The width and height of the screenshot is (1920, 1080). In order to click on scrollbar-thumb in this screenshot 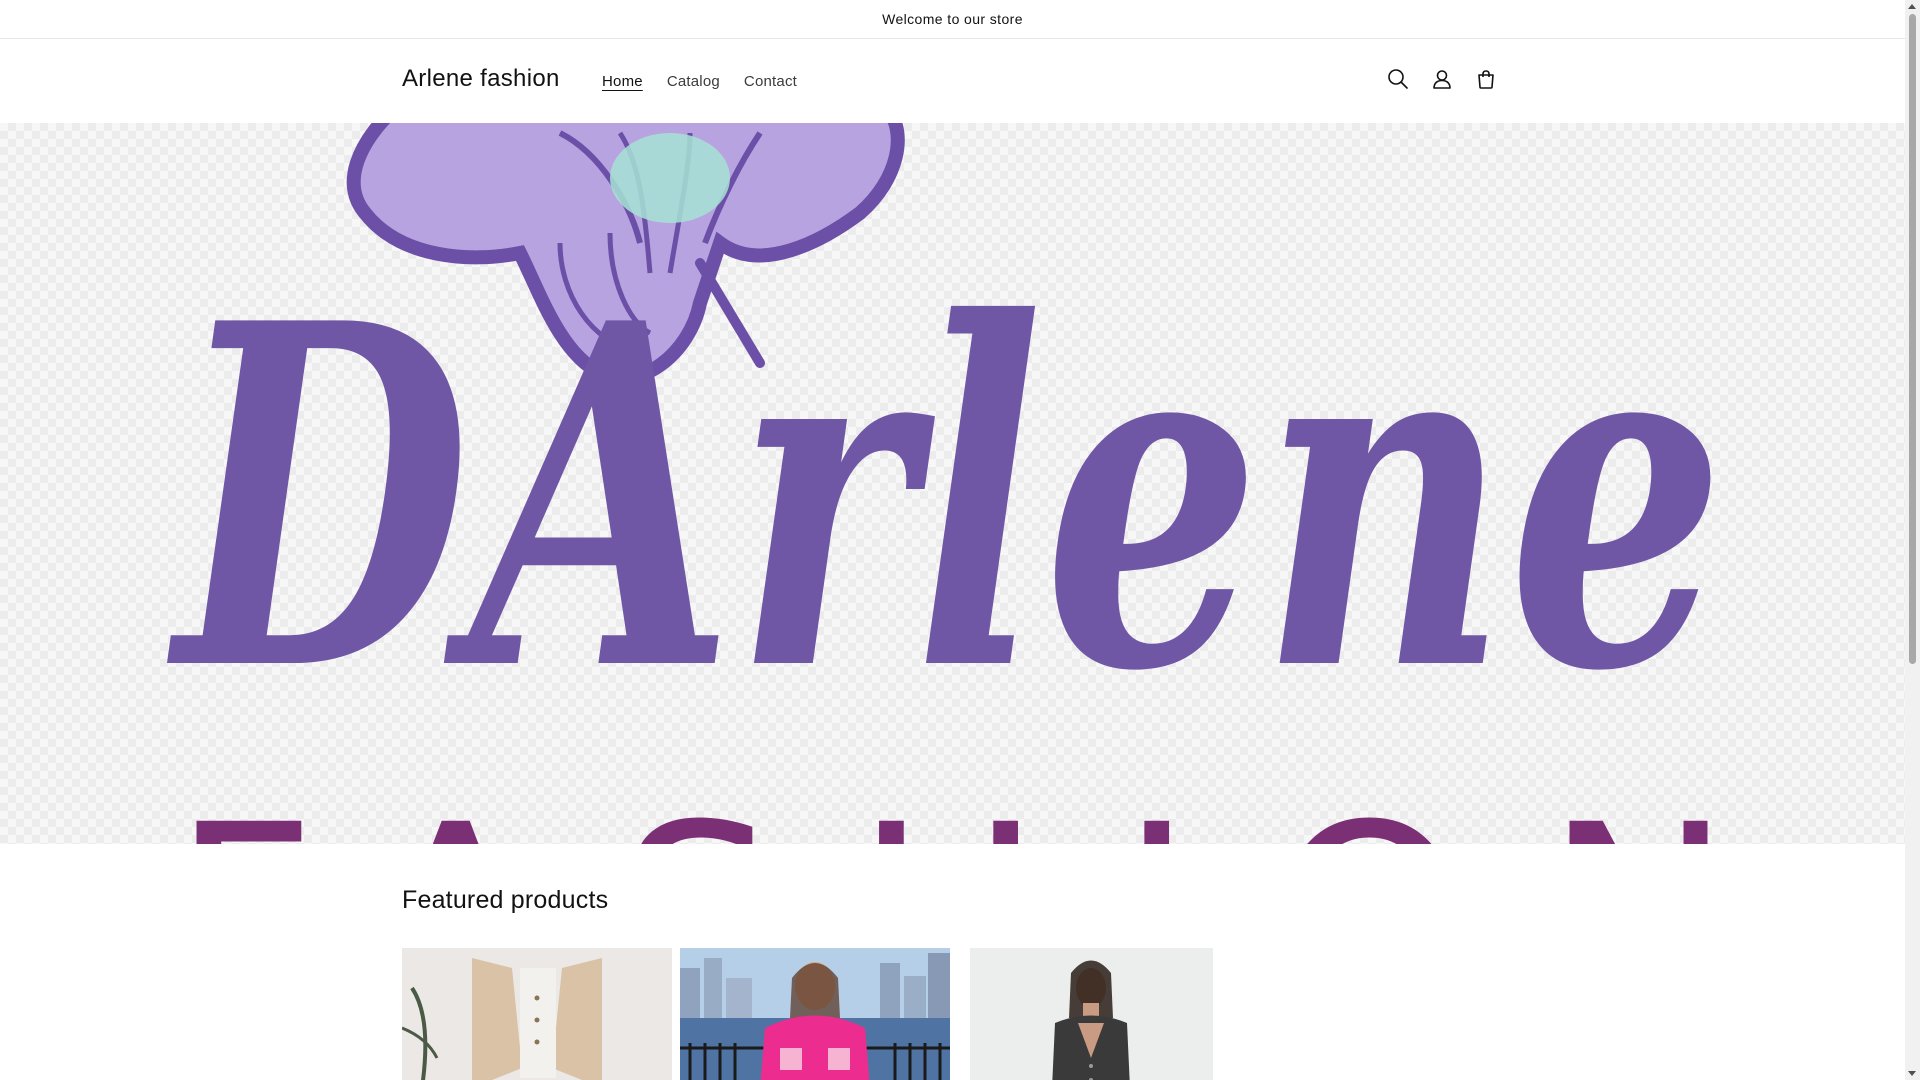, I will do `click(1912, 339)`.